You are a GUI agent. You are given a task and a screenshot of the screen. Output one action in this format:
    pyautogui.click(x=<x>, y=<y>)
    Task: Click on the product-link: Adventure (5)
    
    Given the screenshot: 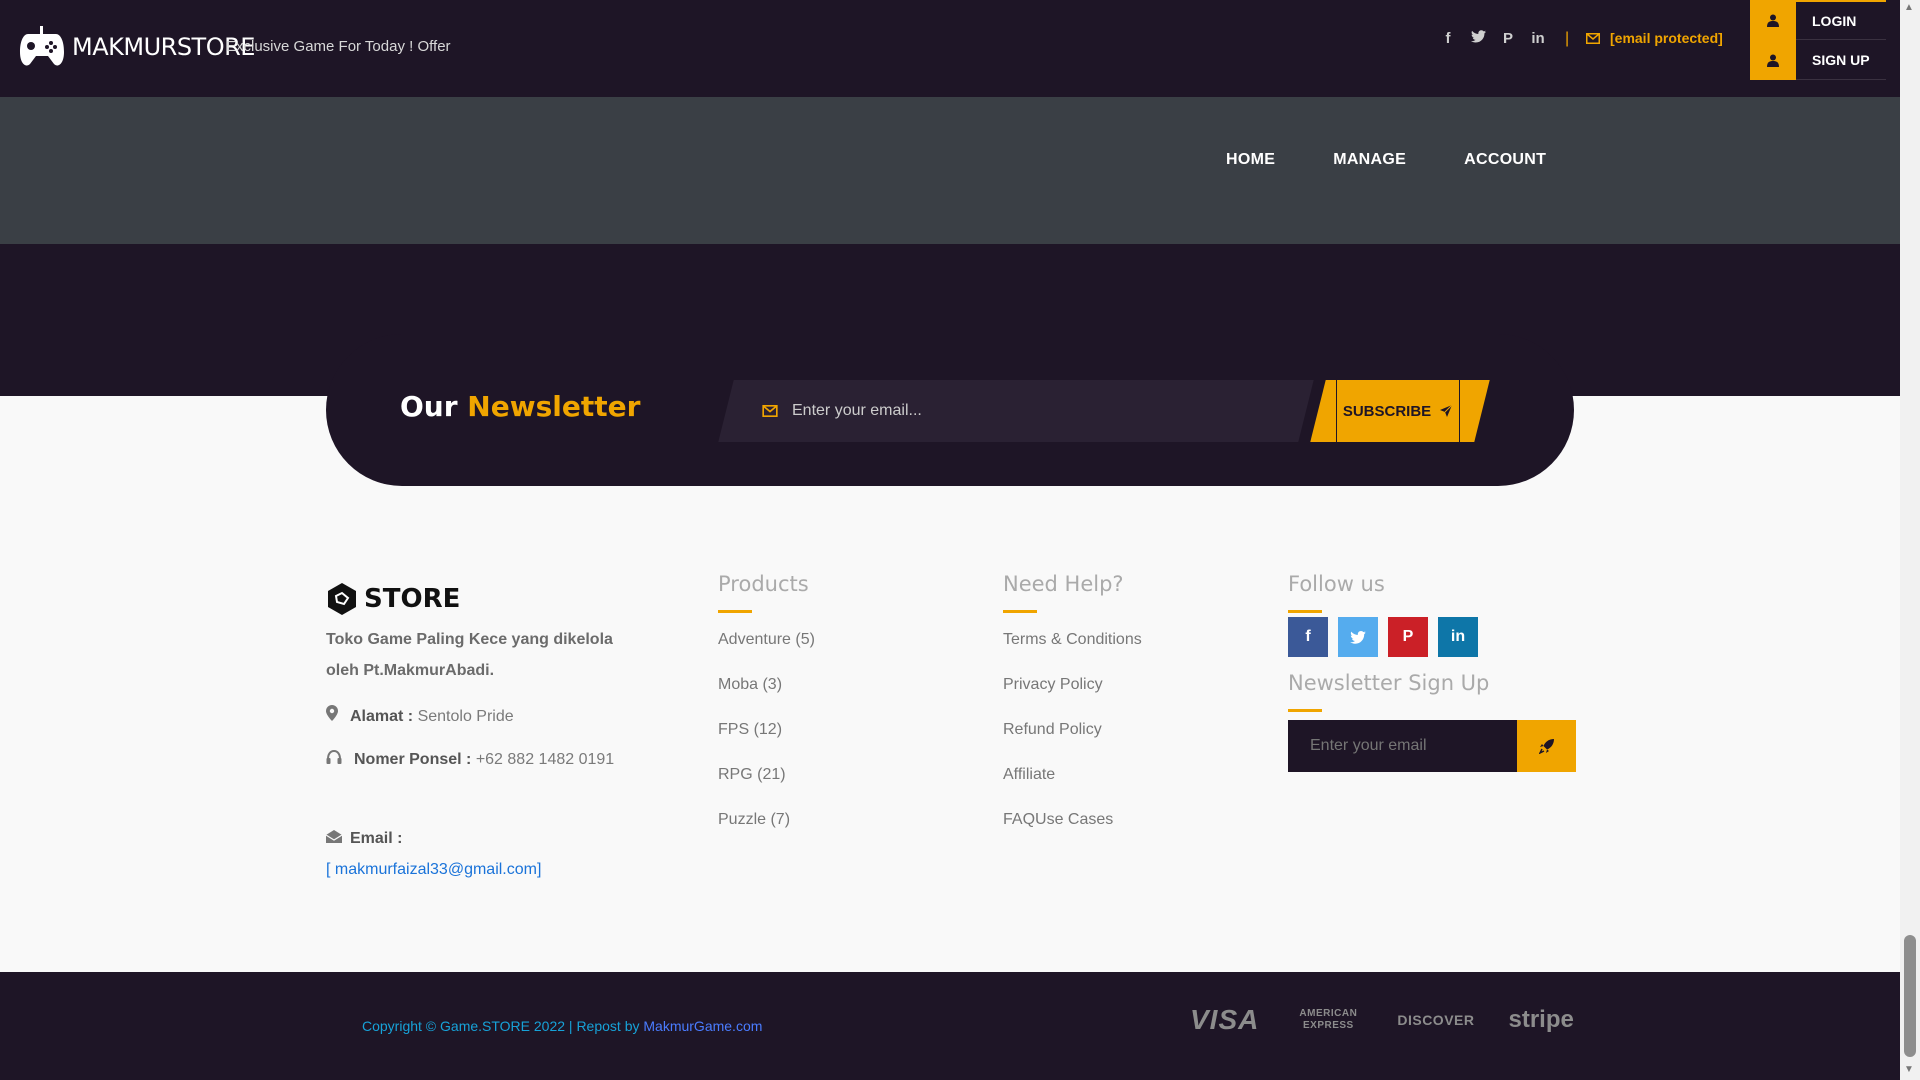 What is the action you would take?
    pyautogui.click(x=766, y=639)
    